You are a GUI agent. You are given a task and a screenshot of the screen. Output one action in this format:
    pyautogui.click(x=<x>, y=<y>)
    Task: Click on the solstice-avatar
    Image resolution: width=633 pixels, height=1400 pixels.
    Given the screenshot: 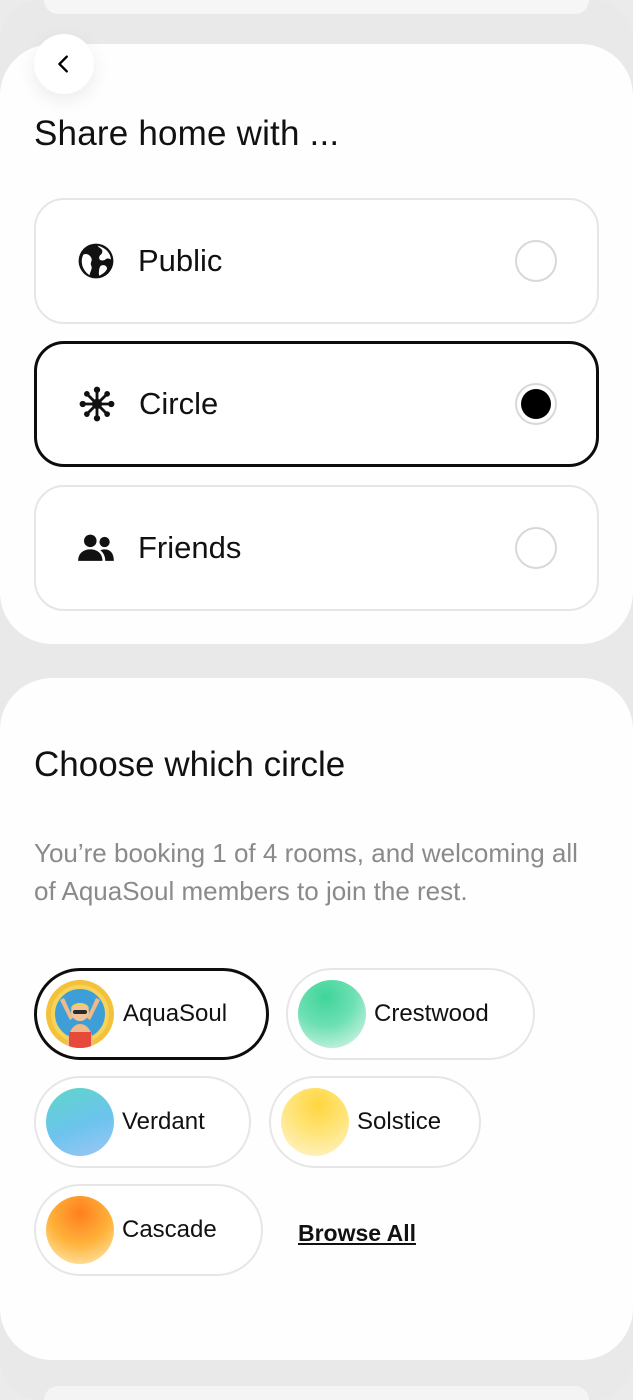 What is the action you would take?
    pyautogui.click(x=315, y=1122)
    